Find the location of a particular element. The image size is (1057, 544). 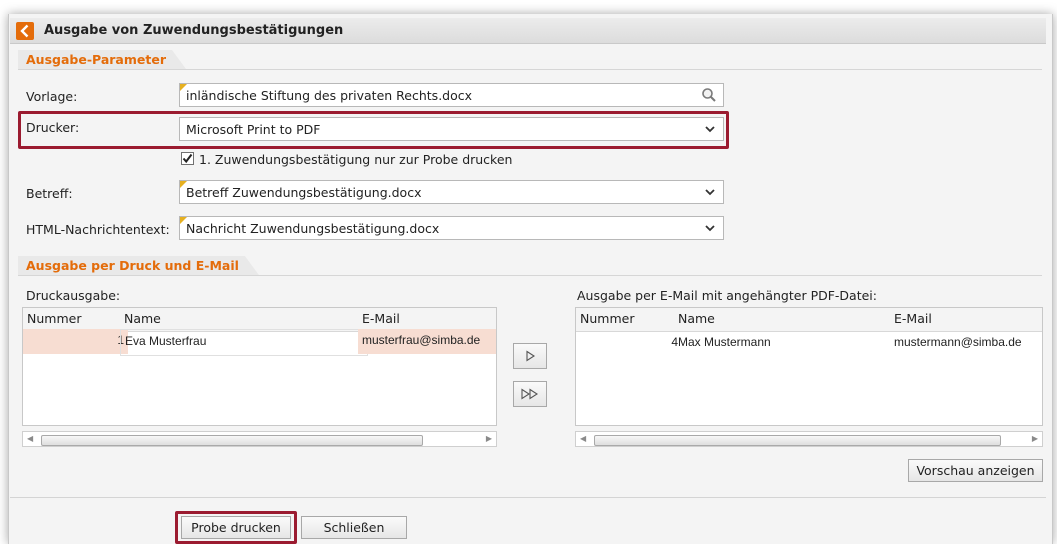

drucker-label: Drucker: is located at coordinates (53, 127).